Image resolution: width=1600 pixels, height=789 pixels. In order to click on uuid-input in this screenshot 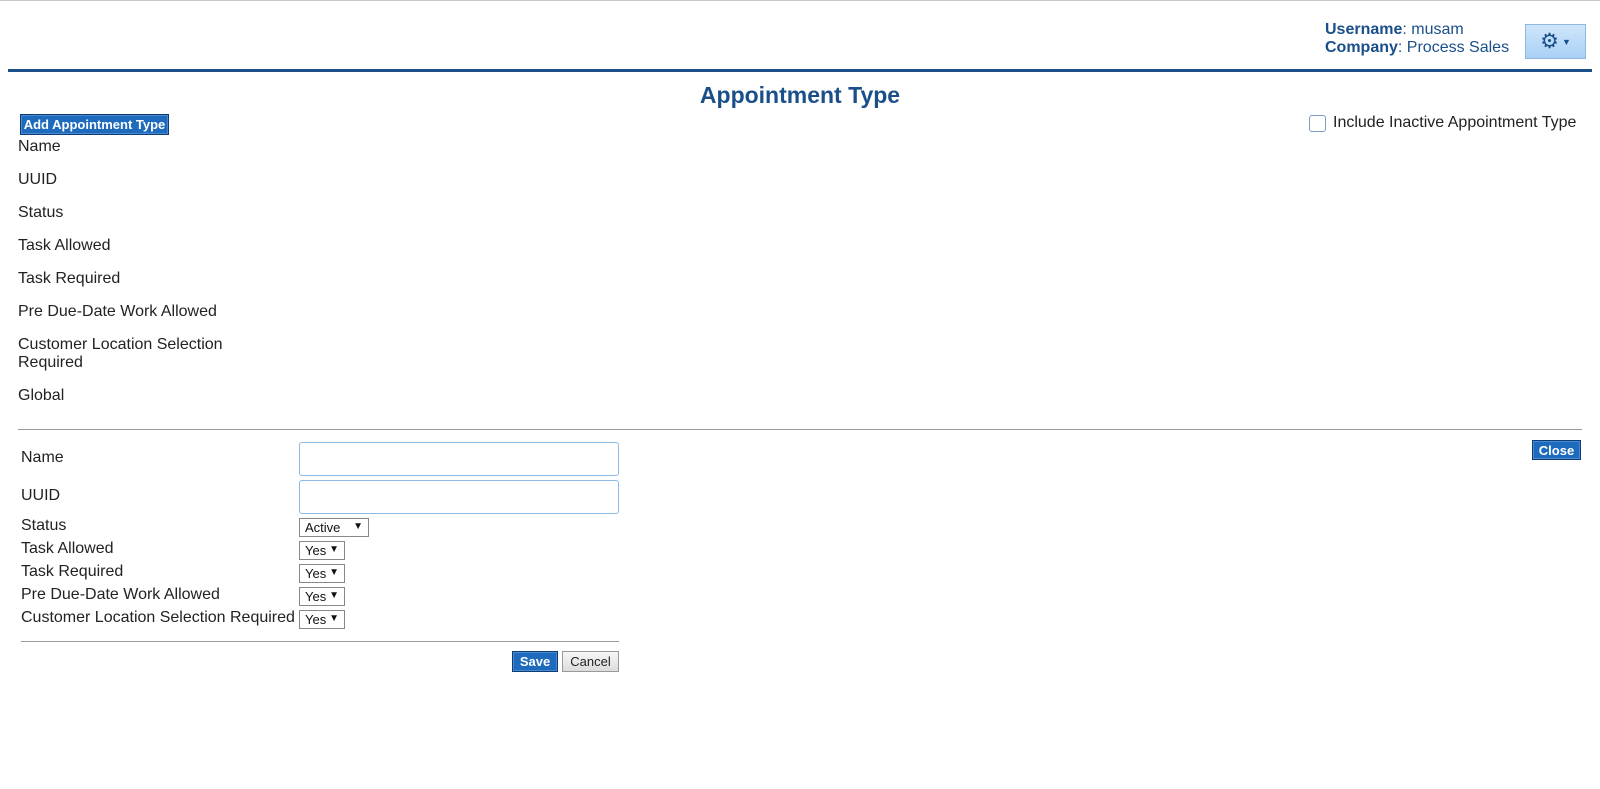, I will do `click(459, 497)`.